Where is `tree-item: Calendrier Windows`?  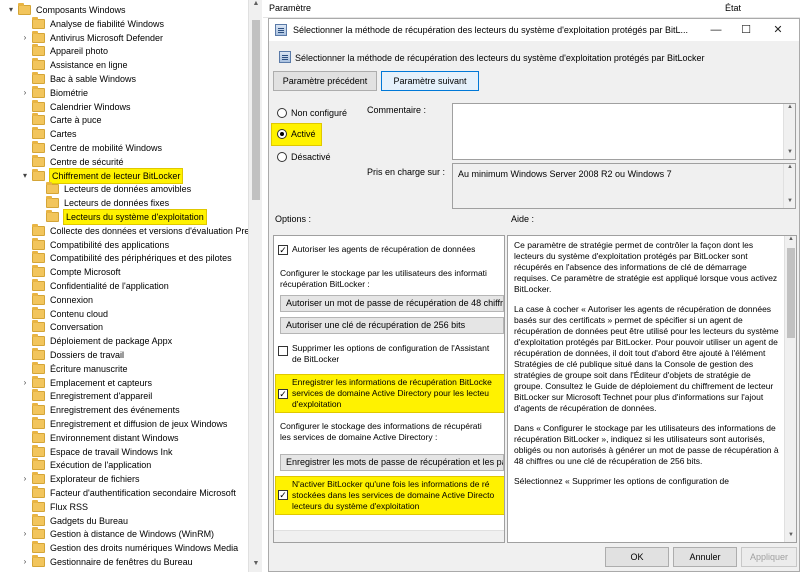
tree-item: Calendrier Windows is located at coordinates (124, 106).